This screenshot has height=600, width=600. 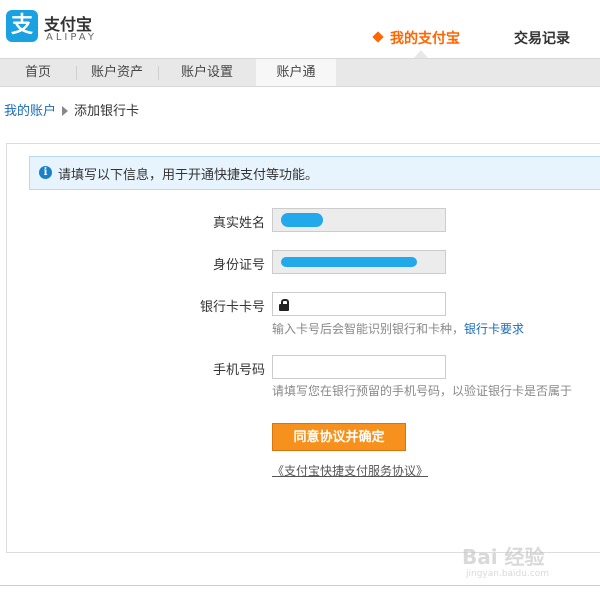 I want to click on nav-my-alipay: 我的支付宝, so click(x=416, y=40).